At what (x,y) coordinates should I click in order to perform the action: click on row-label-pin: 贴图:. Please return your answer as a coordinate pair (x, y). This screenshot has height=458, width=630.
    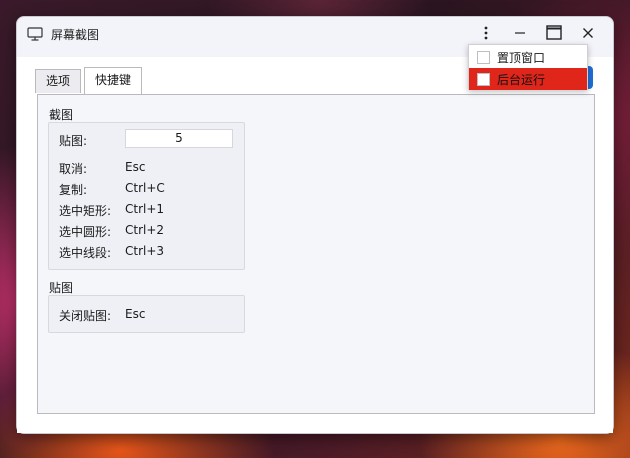
    Looking at the image, I should click on (73, 141).